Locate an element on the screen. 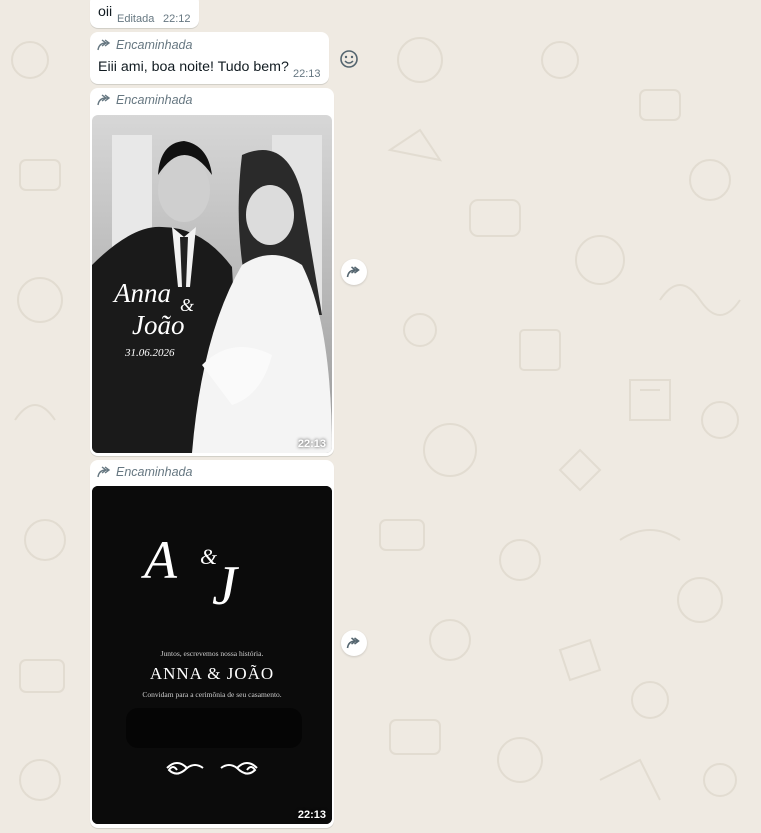 This screenshot has width=761, height=833. redacted-area is located at coordinates (214, 728).